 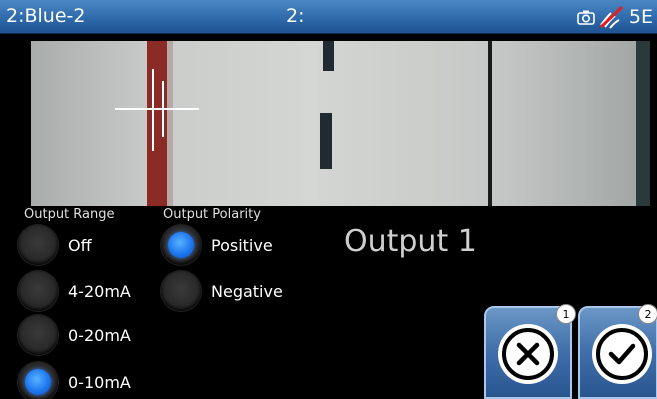 I want to click on device-name: 2:Blue-2, so click(x=46, y=16).